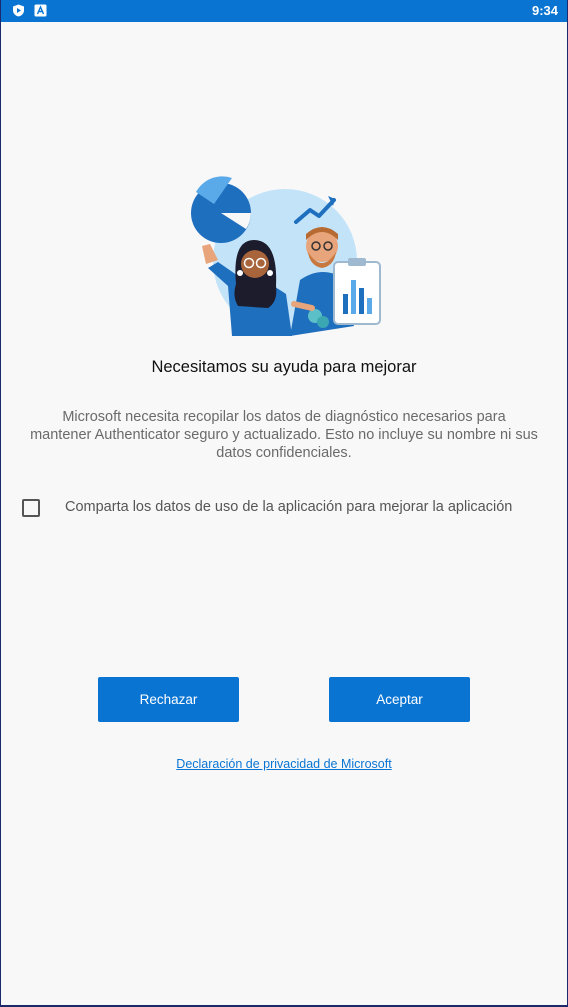 This screenshot has height=1007, width=568. I want to click on privacy-statement-link: Declaración de privacidad de Microsoft, so click(284, 764).